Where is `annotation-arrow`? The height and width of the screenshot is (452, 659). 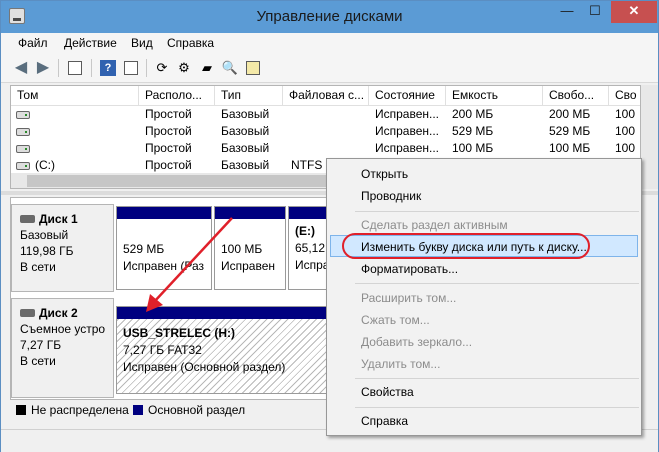
annotation-arrow is located at coordinates (189, 264).